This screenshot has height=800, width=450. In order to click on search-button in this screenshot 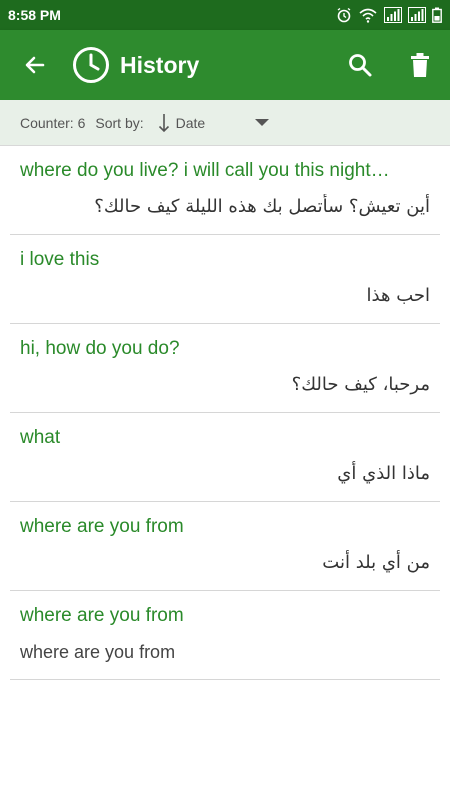, I will do `click(360, 65)`.